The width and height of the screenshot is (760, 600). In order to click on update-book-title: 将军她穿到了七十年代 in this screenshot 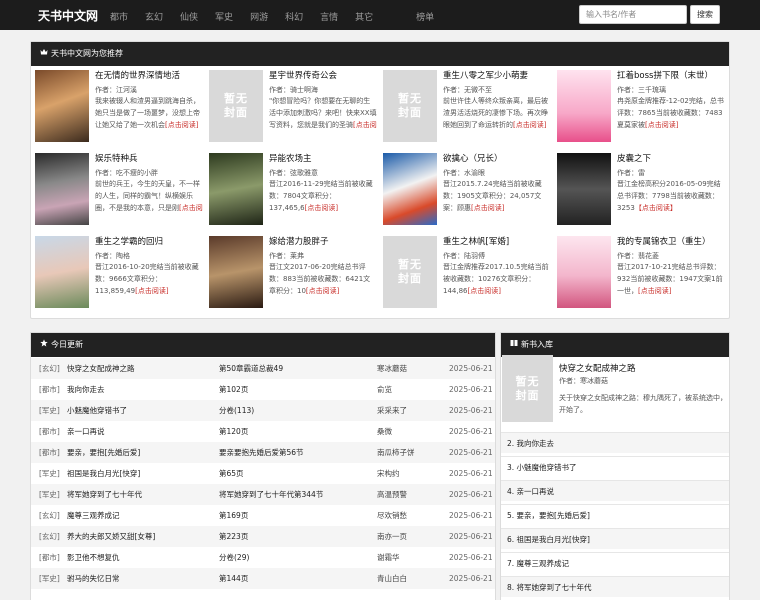, I will do `click(137, 494)`.